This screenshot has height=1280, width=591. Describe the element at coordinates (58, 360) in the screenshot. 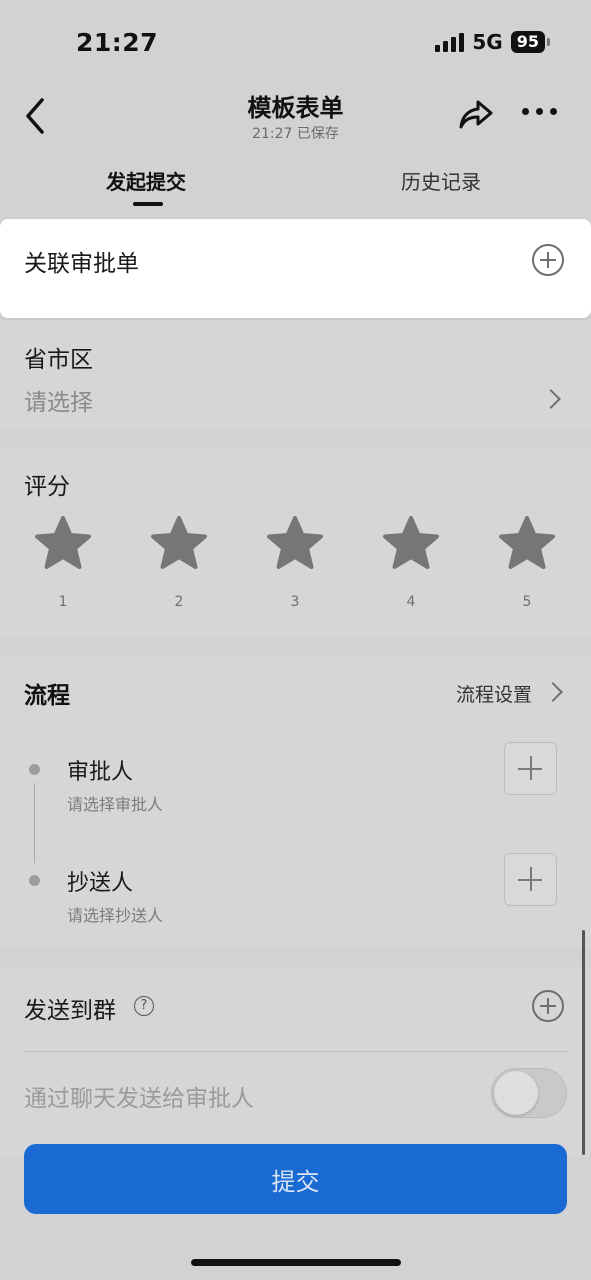

I see `region-label: 省市区` at that location.